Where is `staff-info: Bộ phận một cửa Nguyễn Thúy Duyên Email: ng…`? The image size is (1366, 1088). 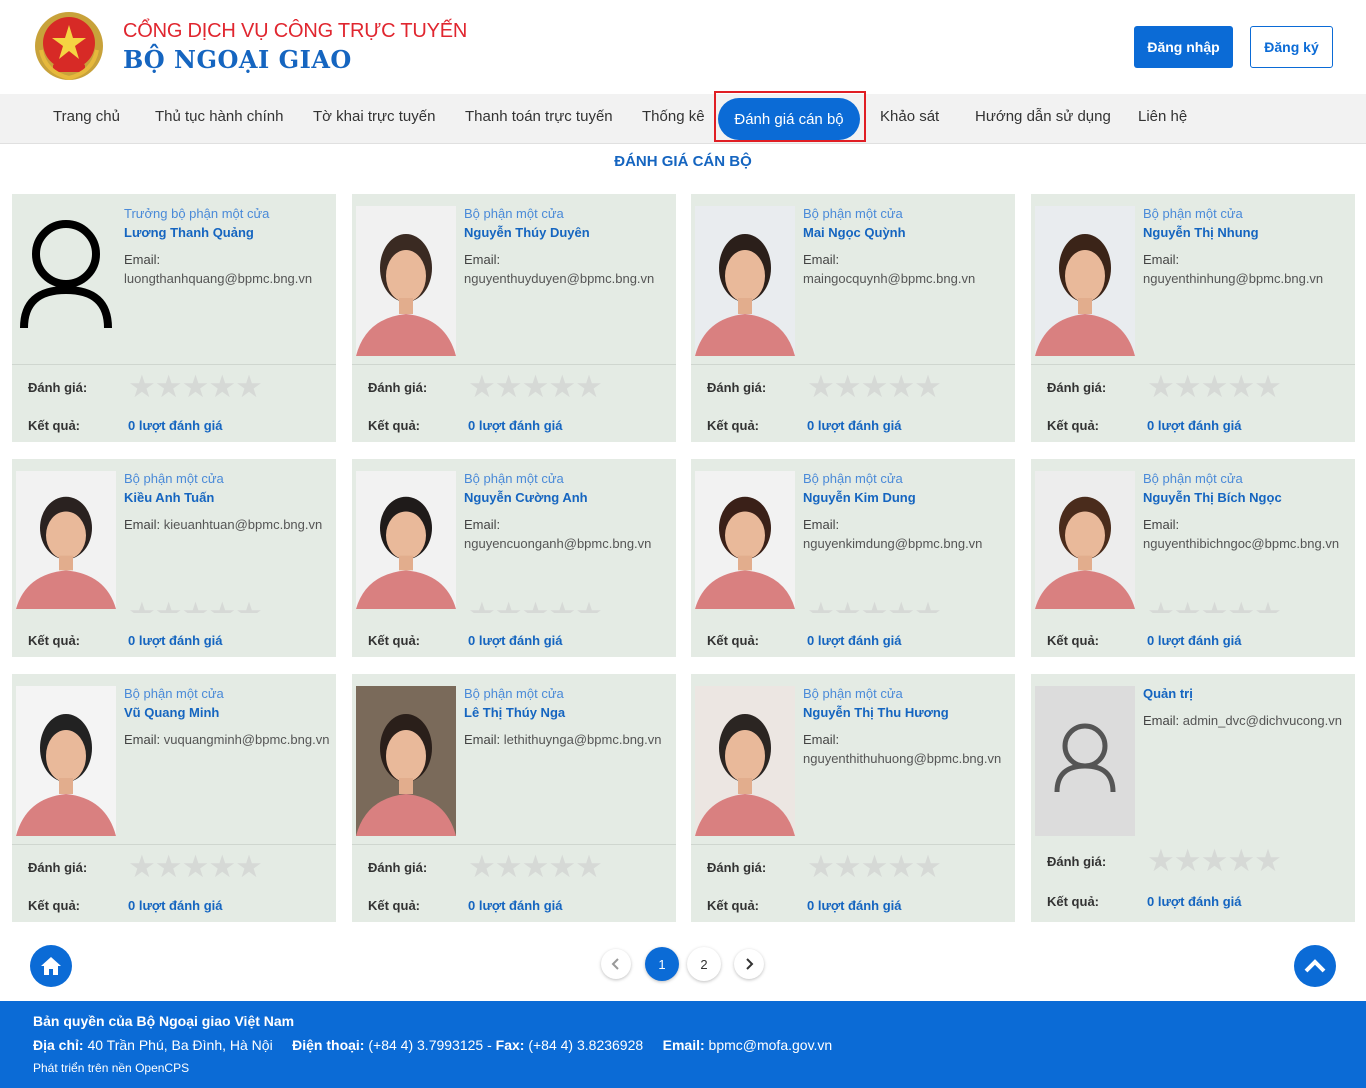 staff-info: Bộ phận một cửa Nguyễn Thúy Duyên Email: ng… is located at coordinates (567, 246).